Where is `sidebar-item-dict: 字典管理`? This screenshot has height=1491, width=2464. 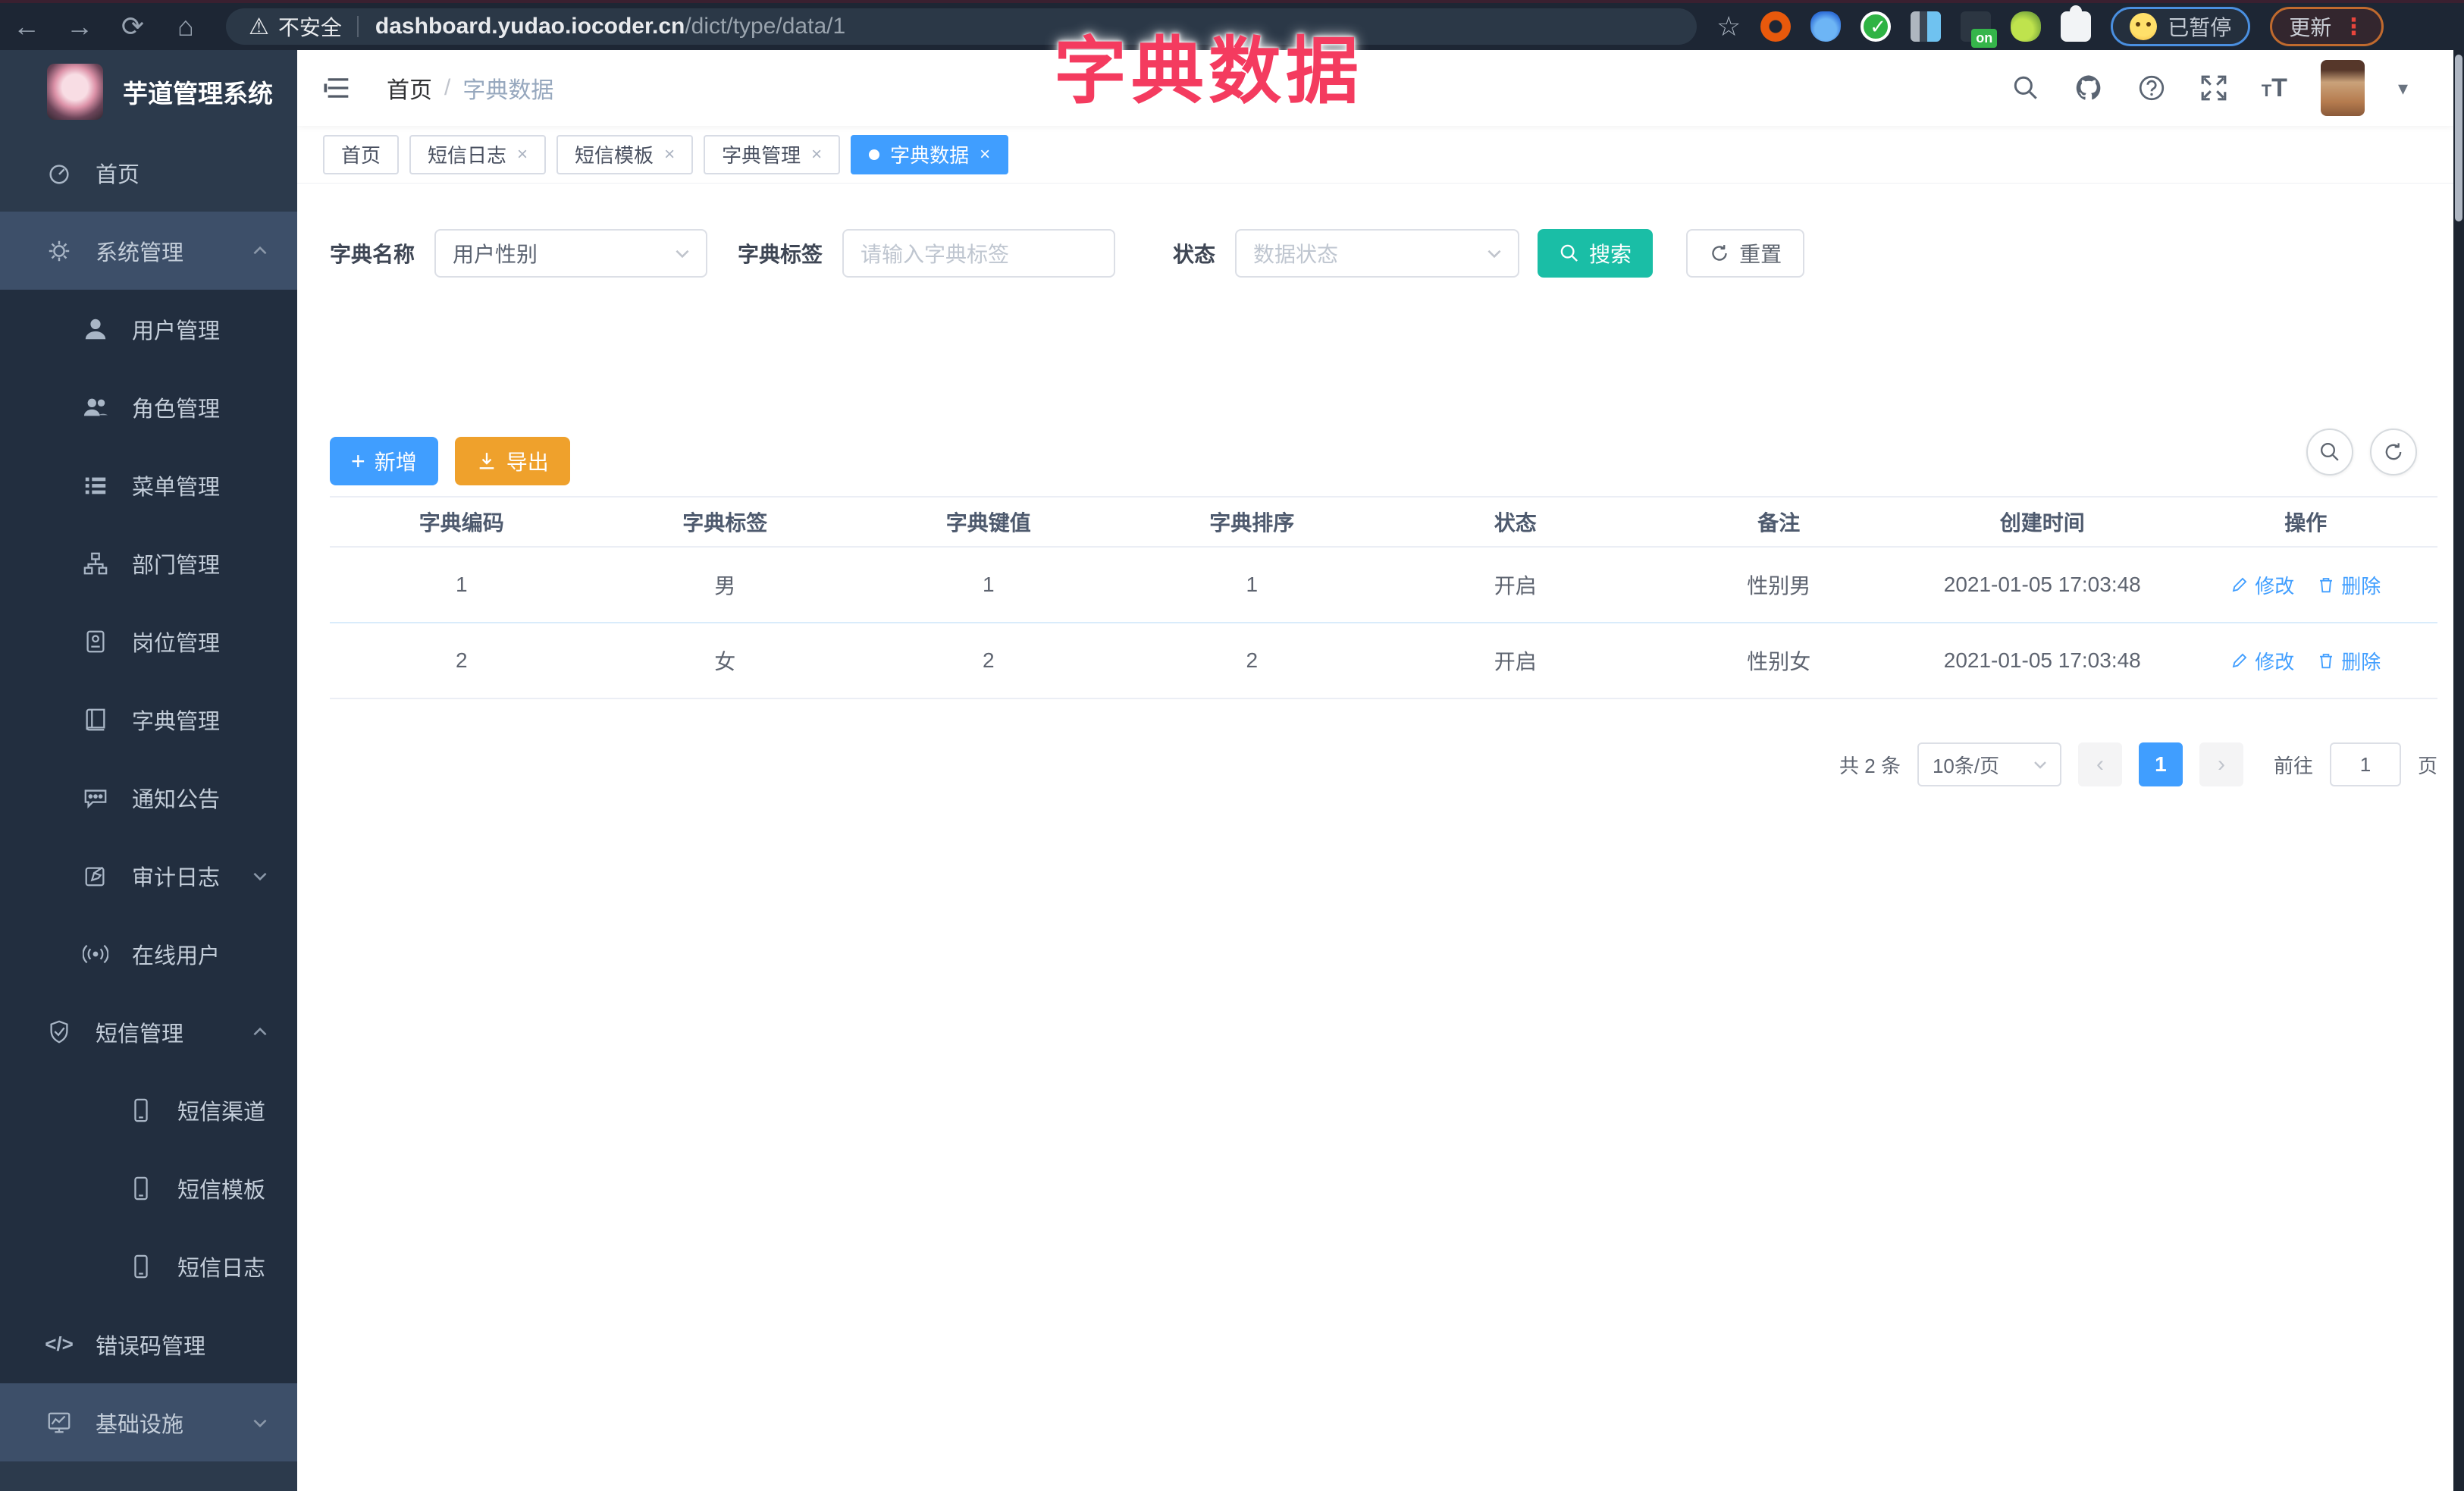
sidebar-item-dict: 字典管理 is located at coordinates (148, 719).